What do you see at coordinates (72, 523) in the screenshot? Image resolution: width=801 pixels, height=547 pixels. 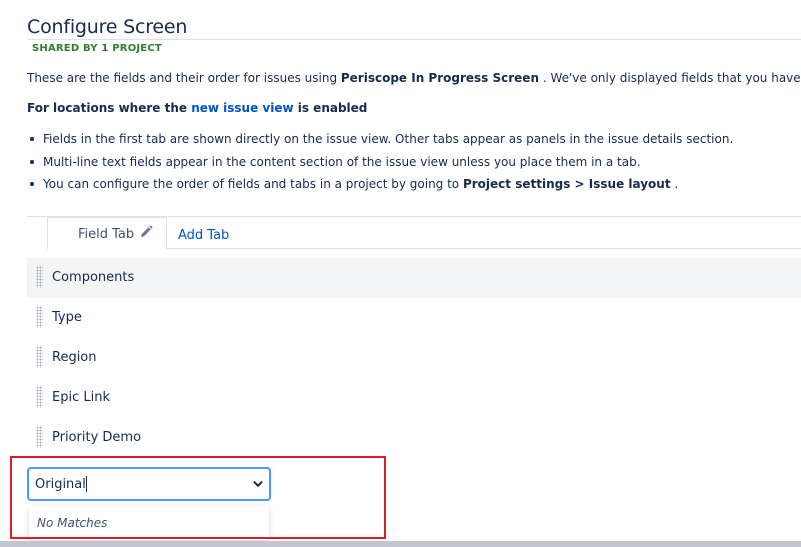 I see `no-matches-message: No Matches` at bounding box center [72, 523].